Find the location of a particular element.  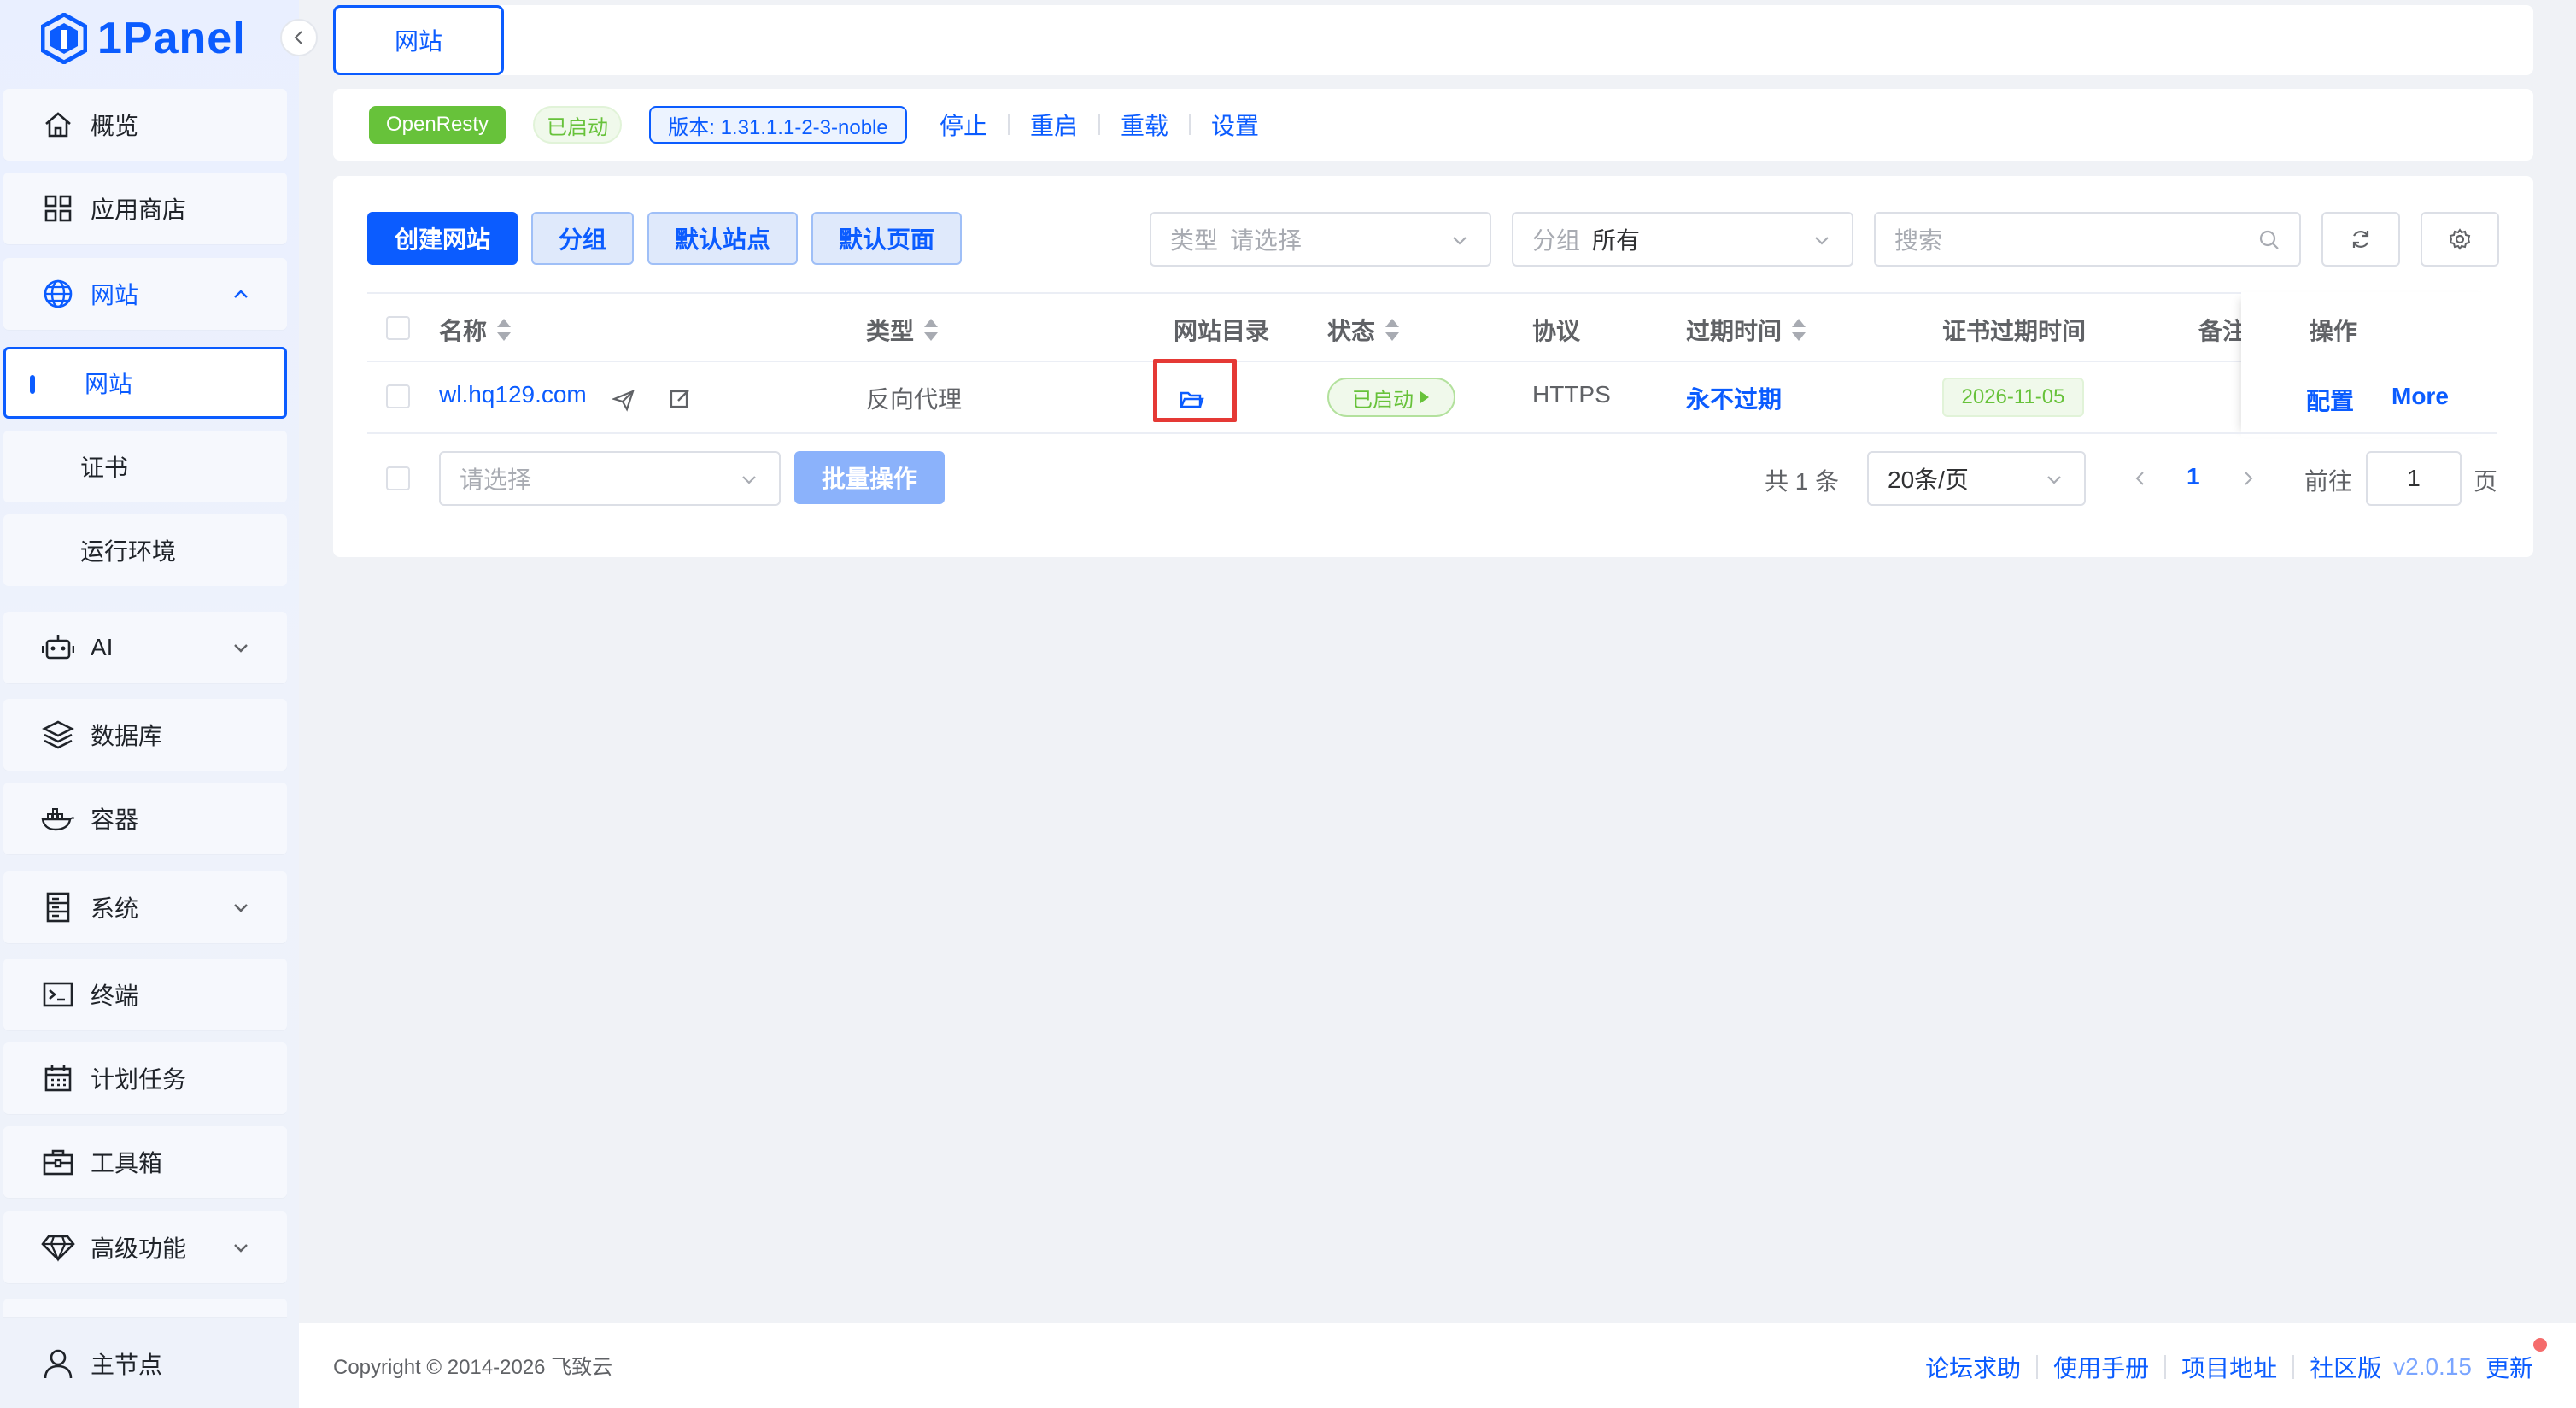

sidebar-item-database: 数据库 is located at coordinates (145, 735).